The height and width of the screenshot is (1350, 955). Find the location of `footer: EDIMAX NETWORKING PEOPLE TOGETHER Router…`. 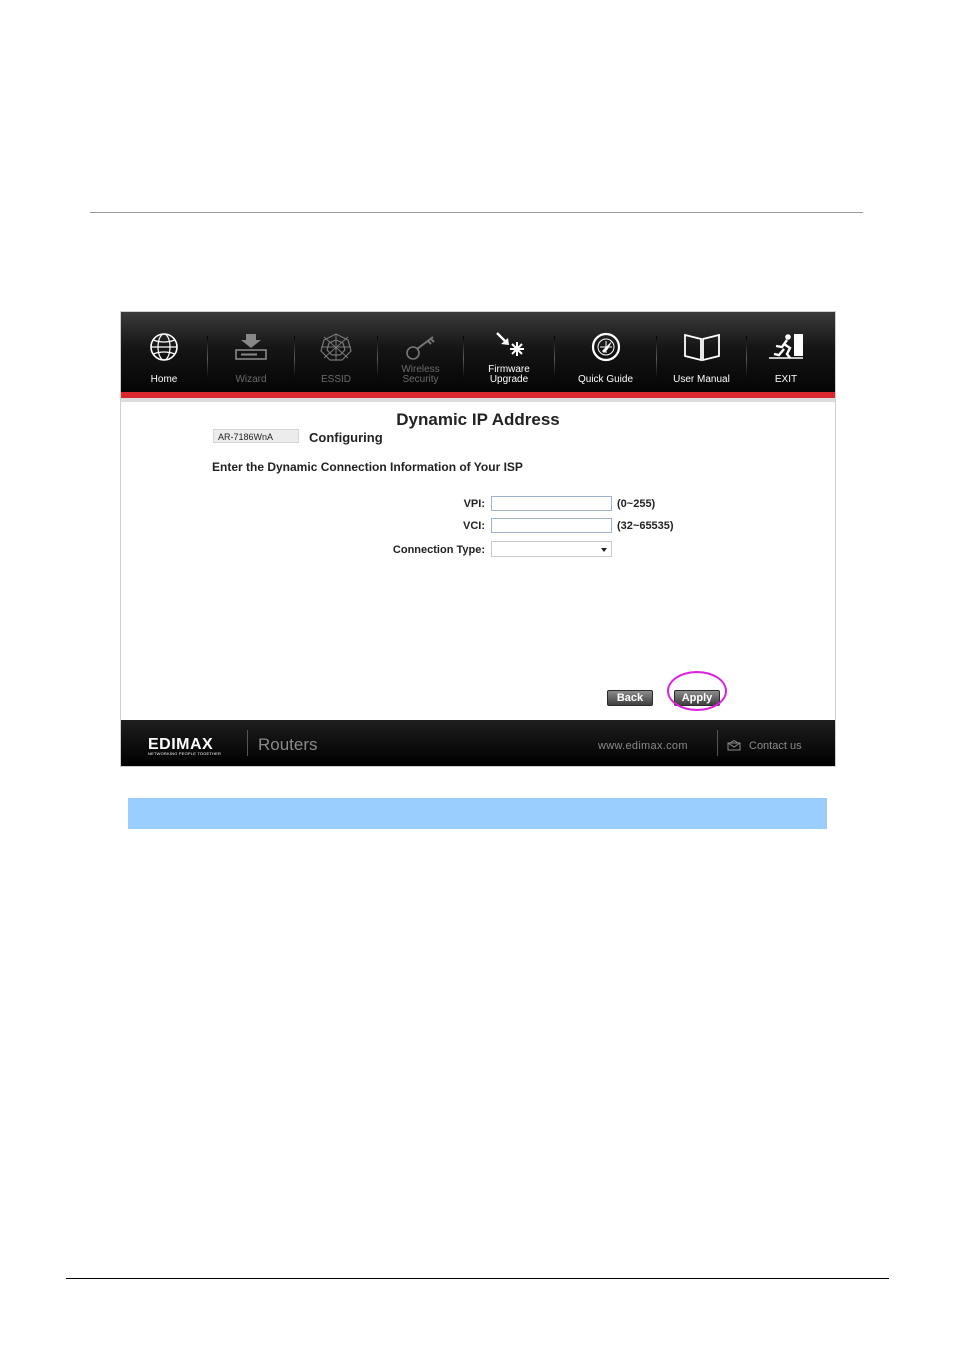

footer: EDIMAX NETWORKING PEOPLE TOGETHER Router… is located at coordinates (478, 743).